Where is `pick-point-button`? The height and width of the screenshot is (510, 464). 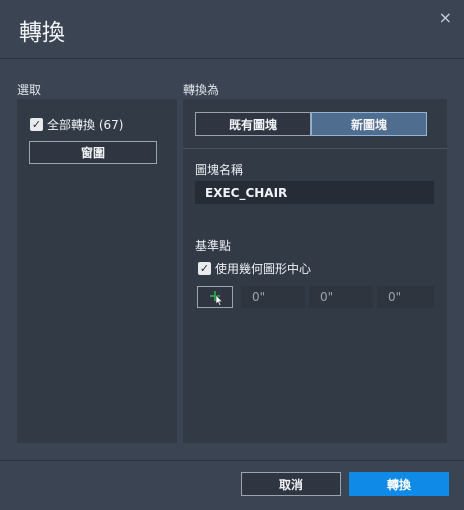 pick-point-button is located at coordinates (215, 297).